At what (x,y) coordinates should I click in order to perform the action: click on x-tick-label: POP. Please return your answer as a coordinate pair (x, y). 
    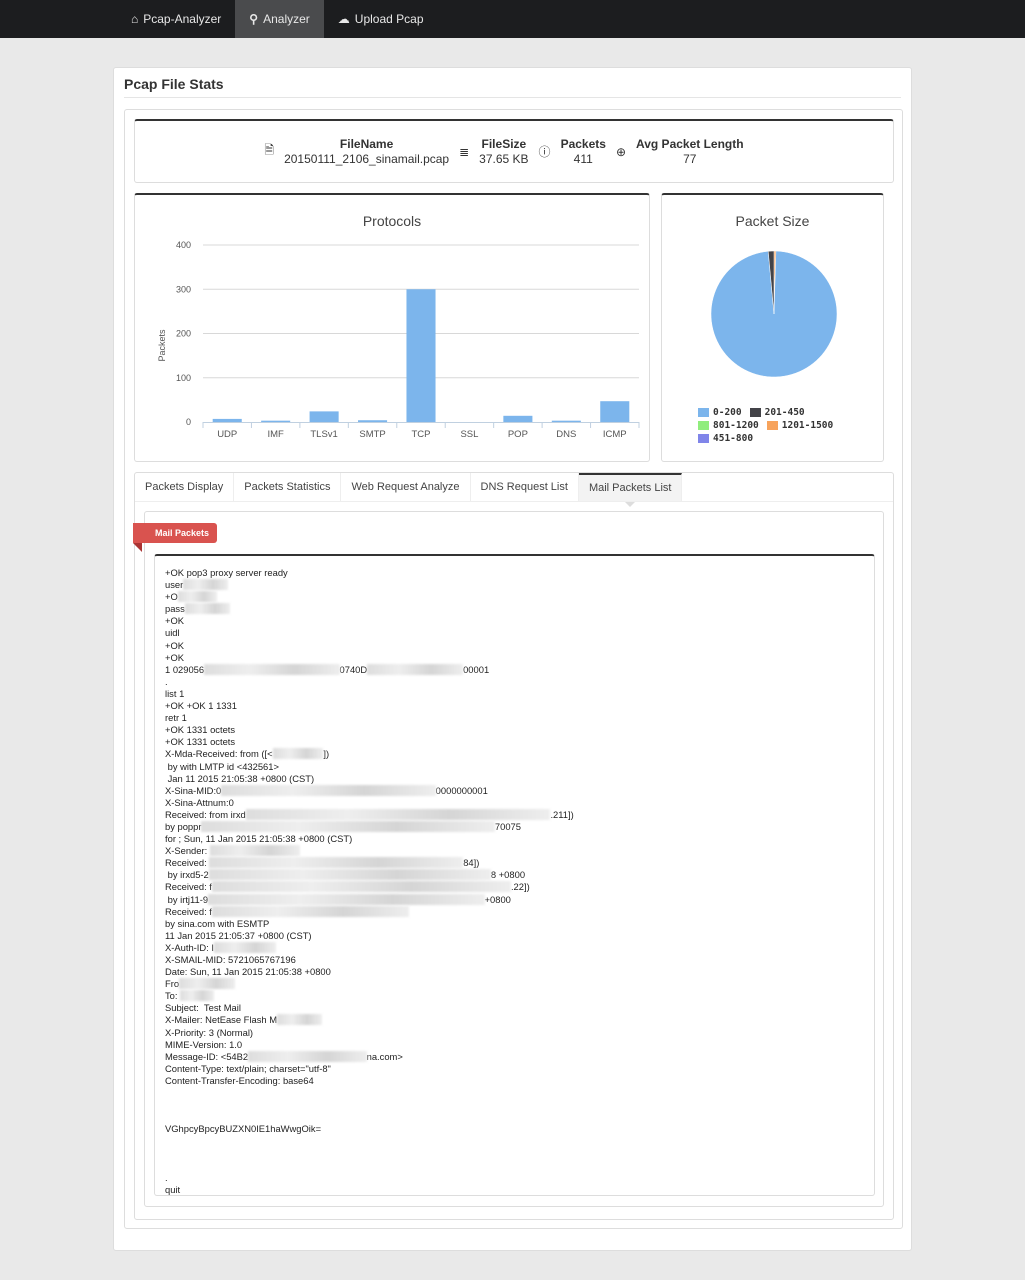
    Looking at the image, I should click on (518, 434).